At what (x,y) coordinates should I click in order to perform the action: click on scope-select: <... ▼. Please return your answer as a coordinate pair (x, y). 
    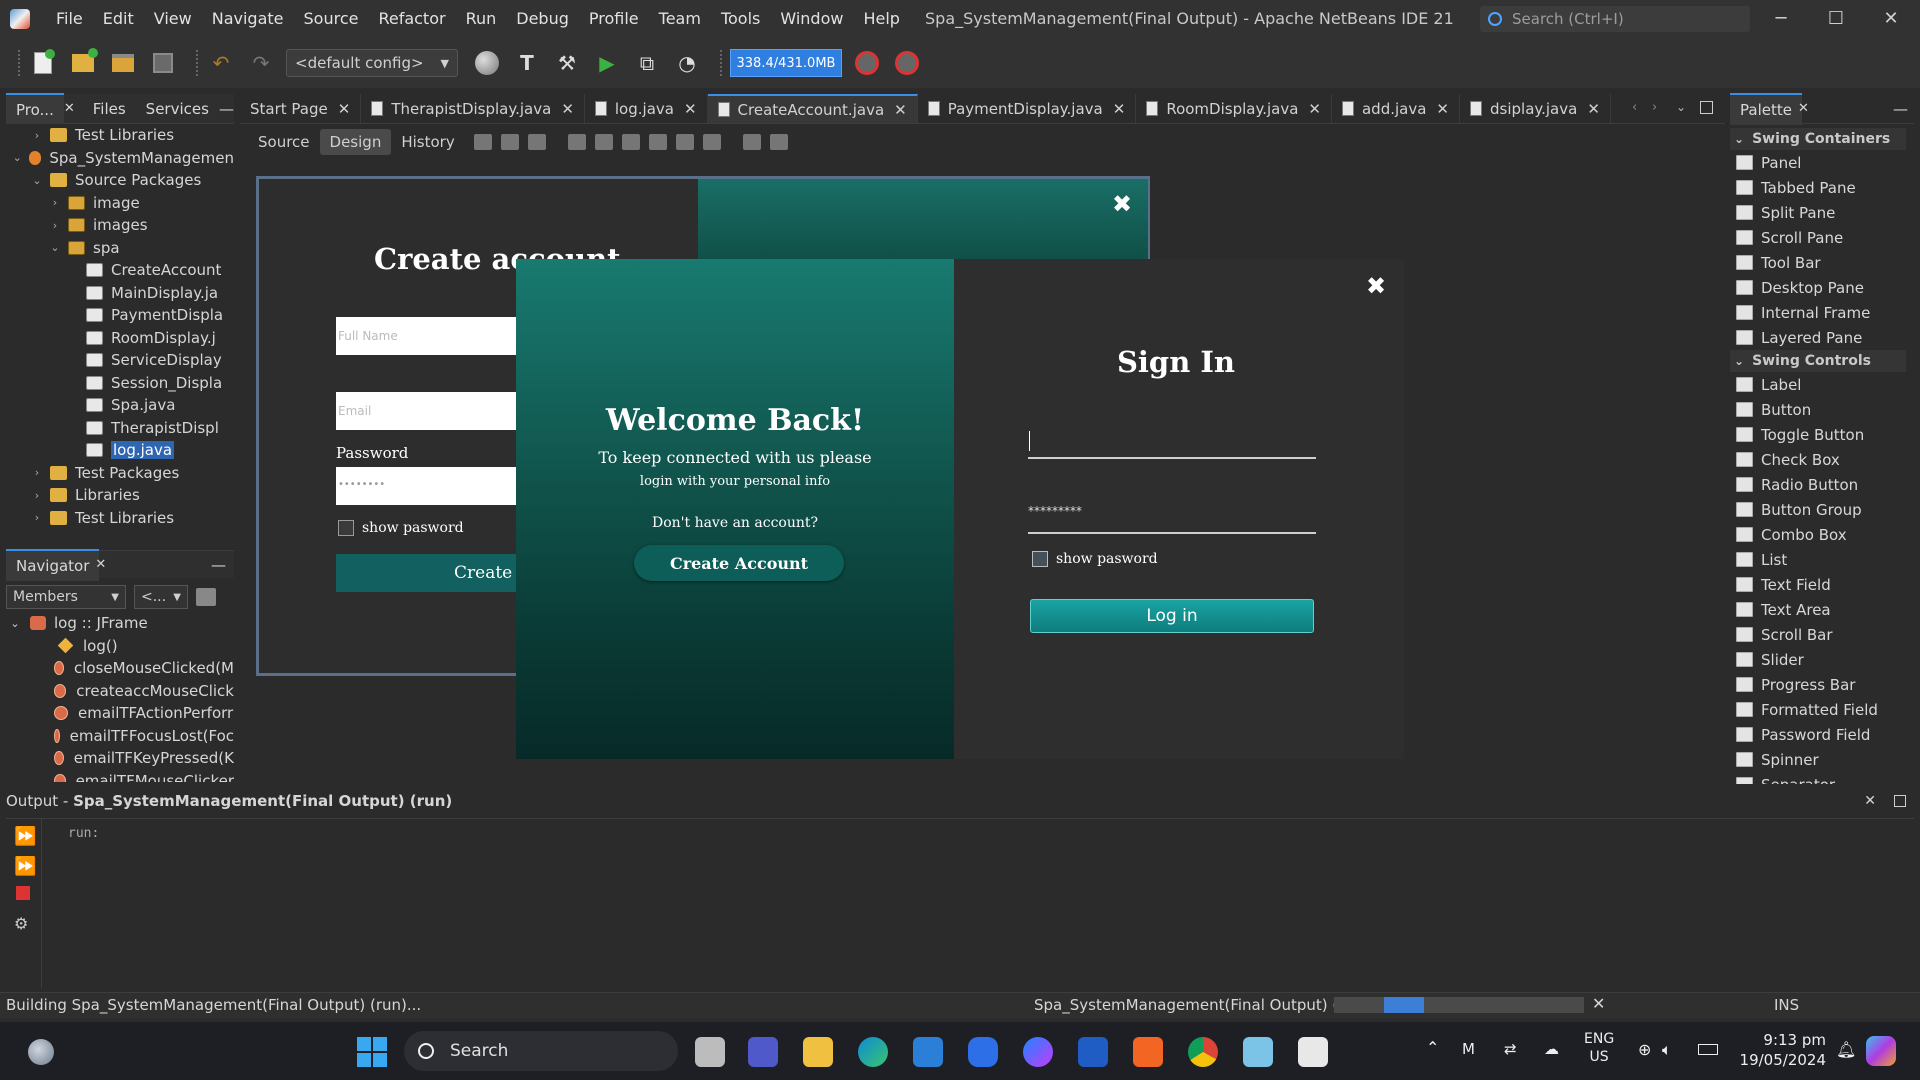
    Looking at the image, I should click on (161, 597).